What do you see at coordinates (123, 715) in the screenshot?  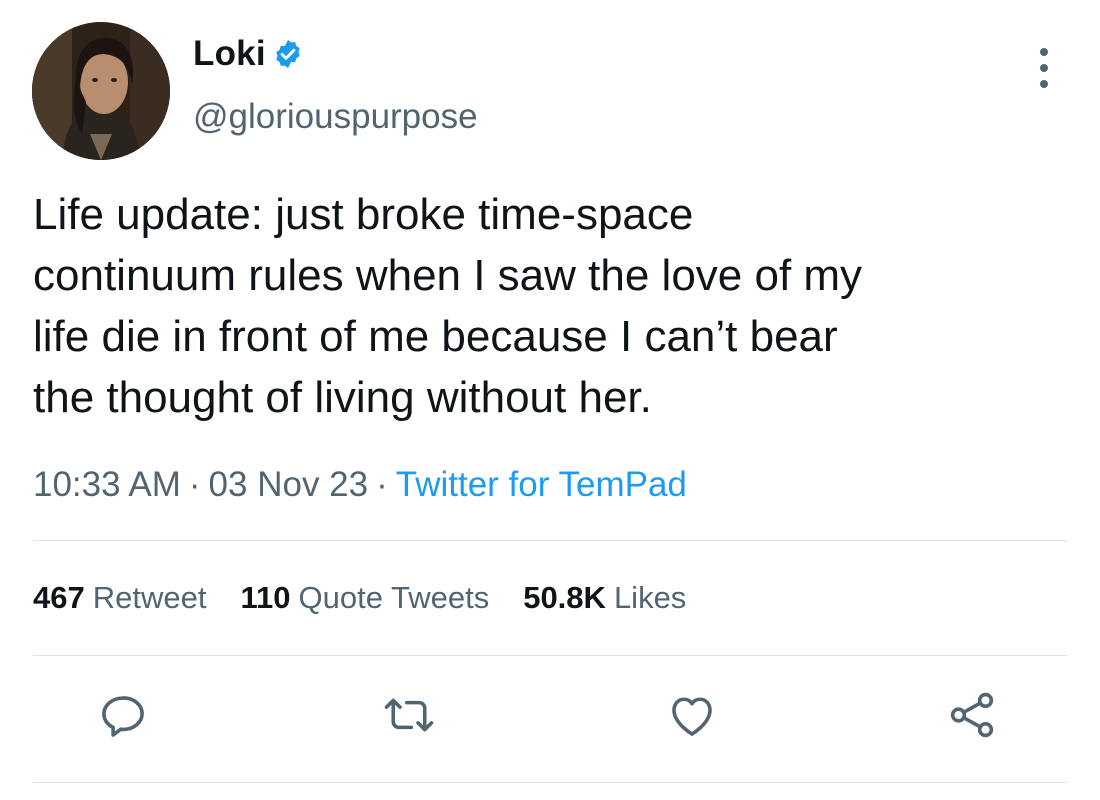 I see `reply-icon` at bounding box center [123, 715].